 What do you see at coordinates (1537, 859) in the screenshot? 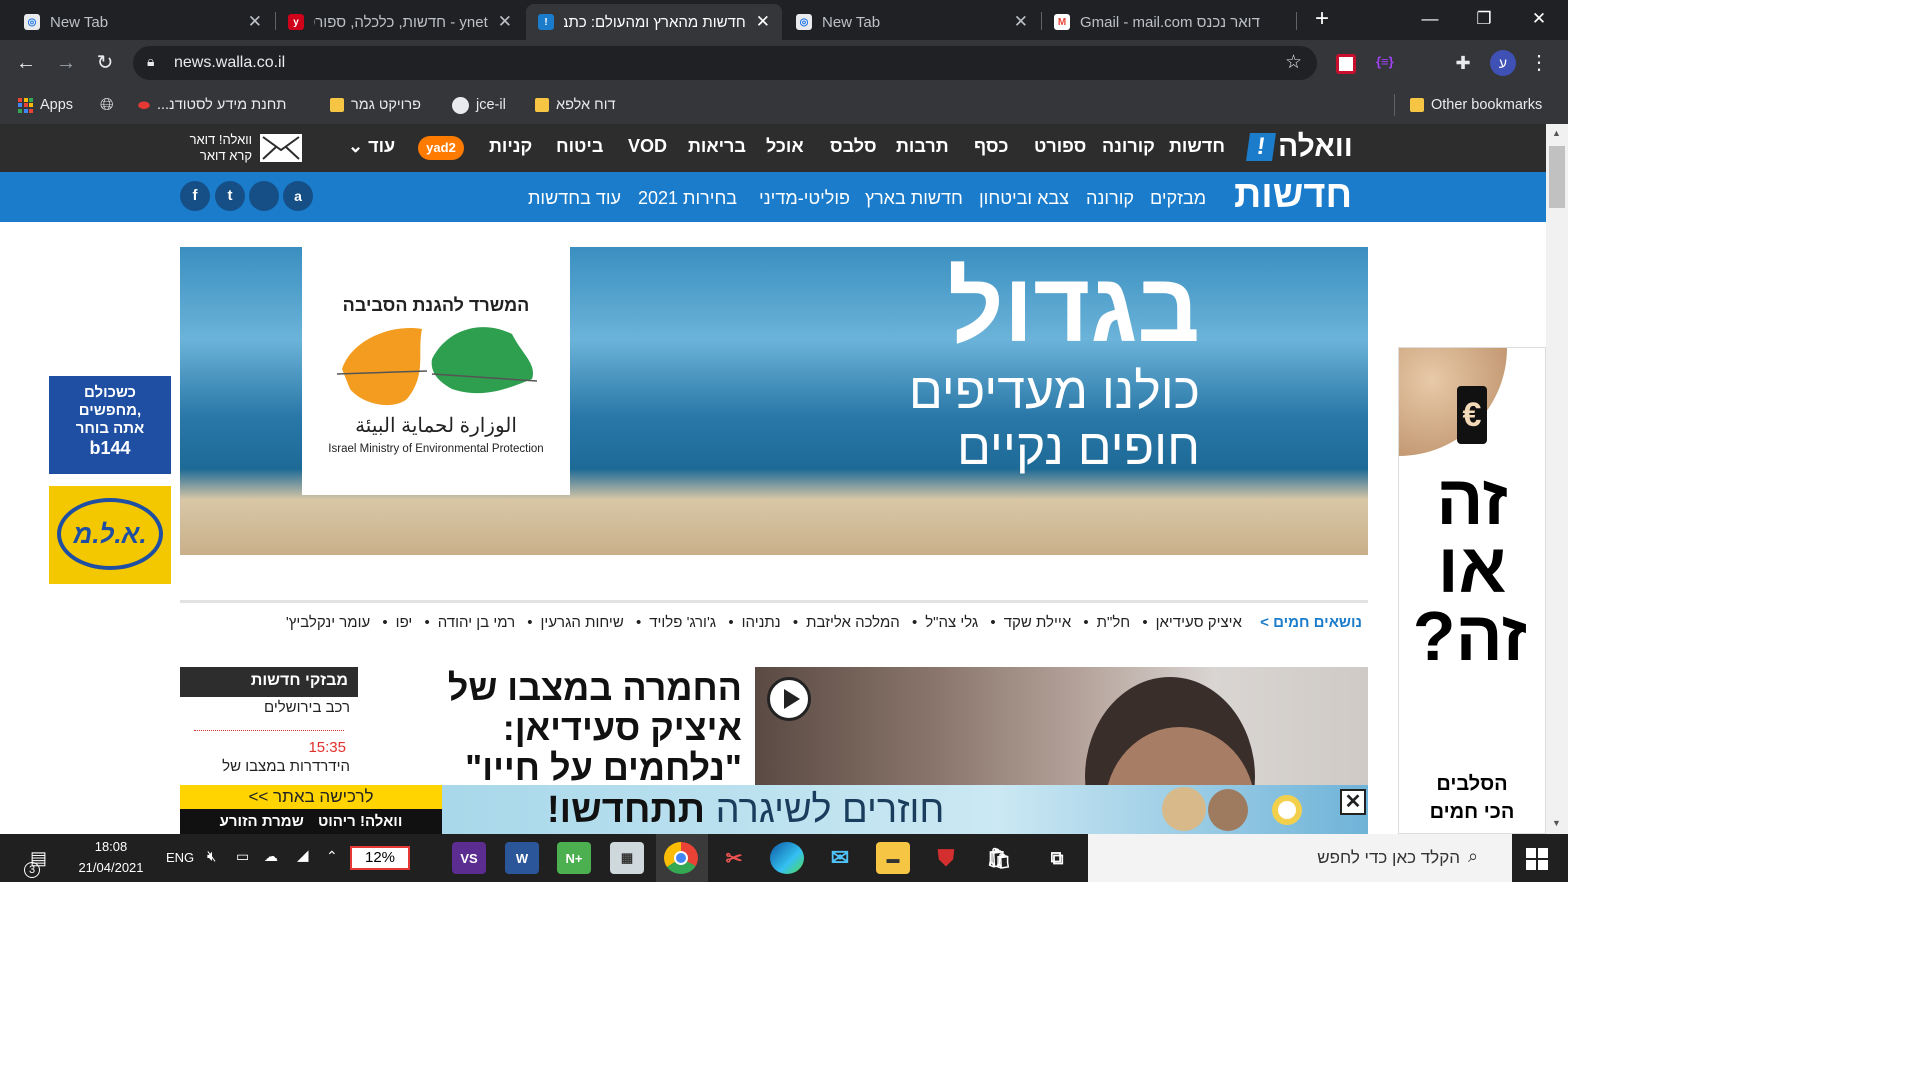
I see `windows-start-icon` at bounding box center [1537, 859].